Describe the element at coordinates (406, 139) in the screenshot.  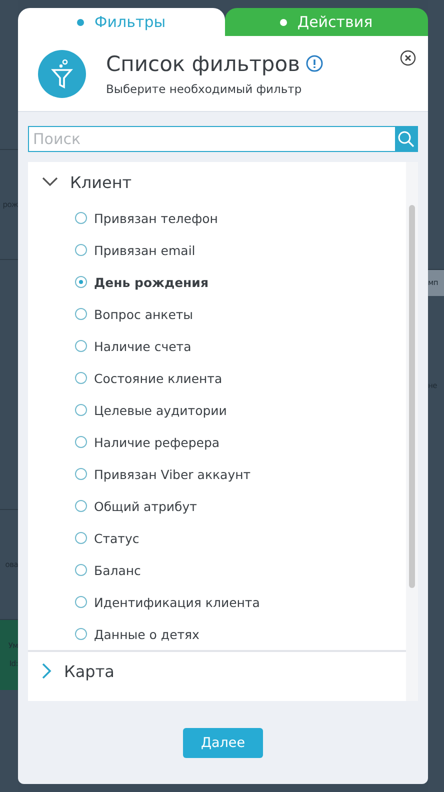
I see `search-button` at that location.